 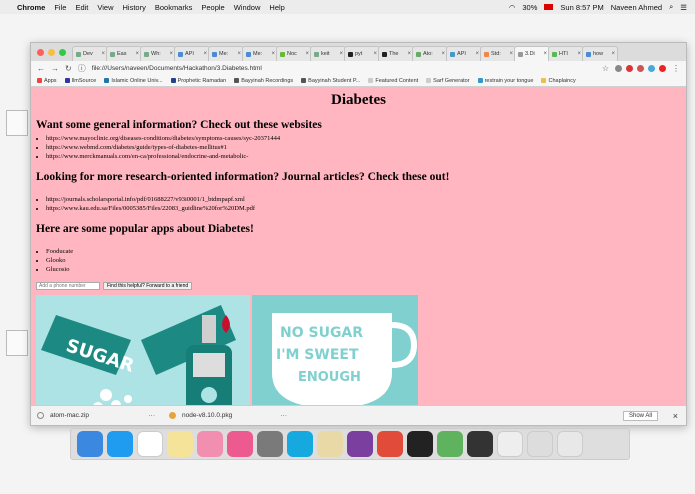 What do you see at coordinates (60, 7) in the screenshot?
I see `menu-file: File` at bounding box center [60, 7].